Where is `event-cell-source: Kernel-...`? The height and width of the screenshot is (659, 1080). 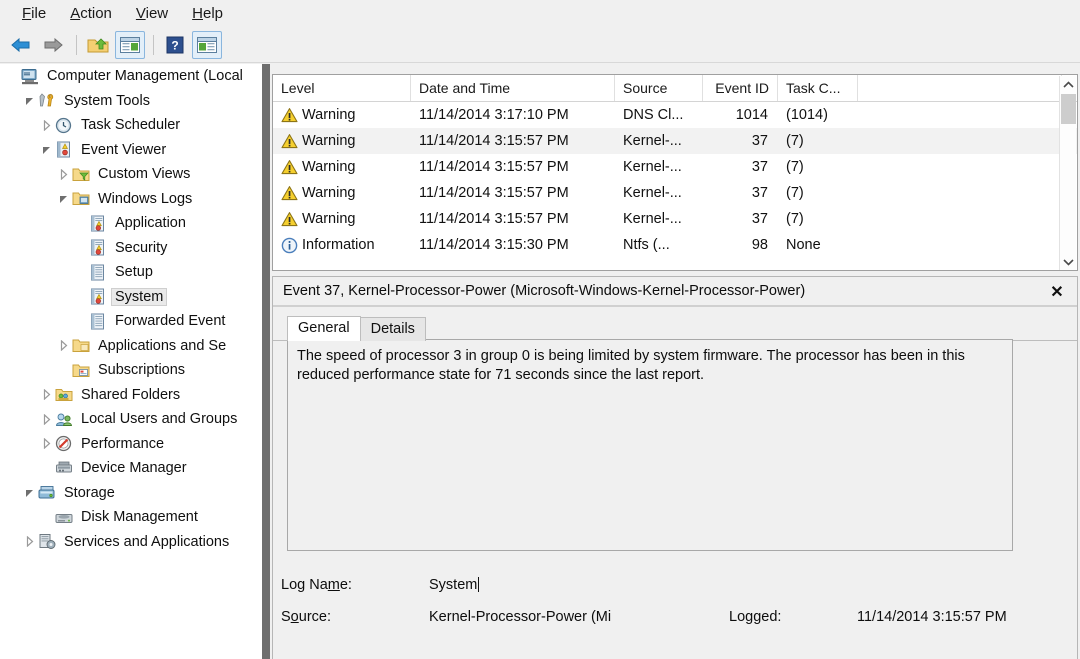 event-cell-source: Kernel-... is located at coordinates (659, 167).